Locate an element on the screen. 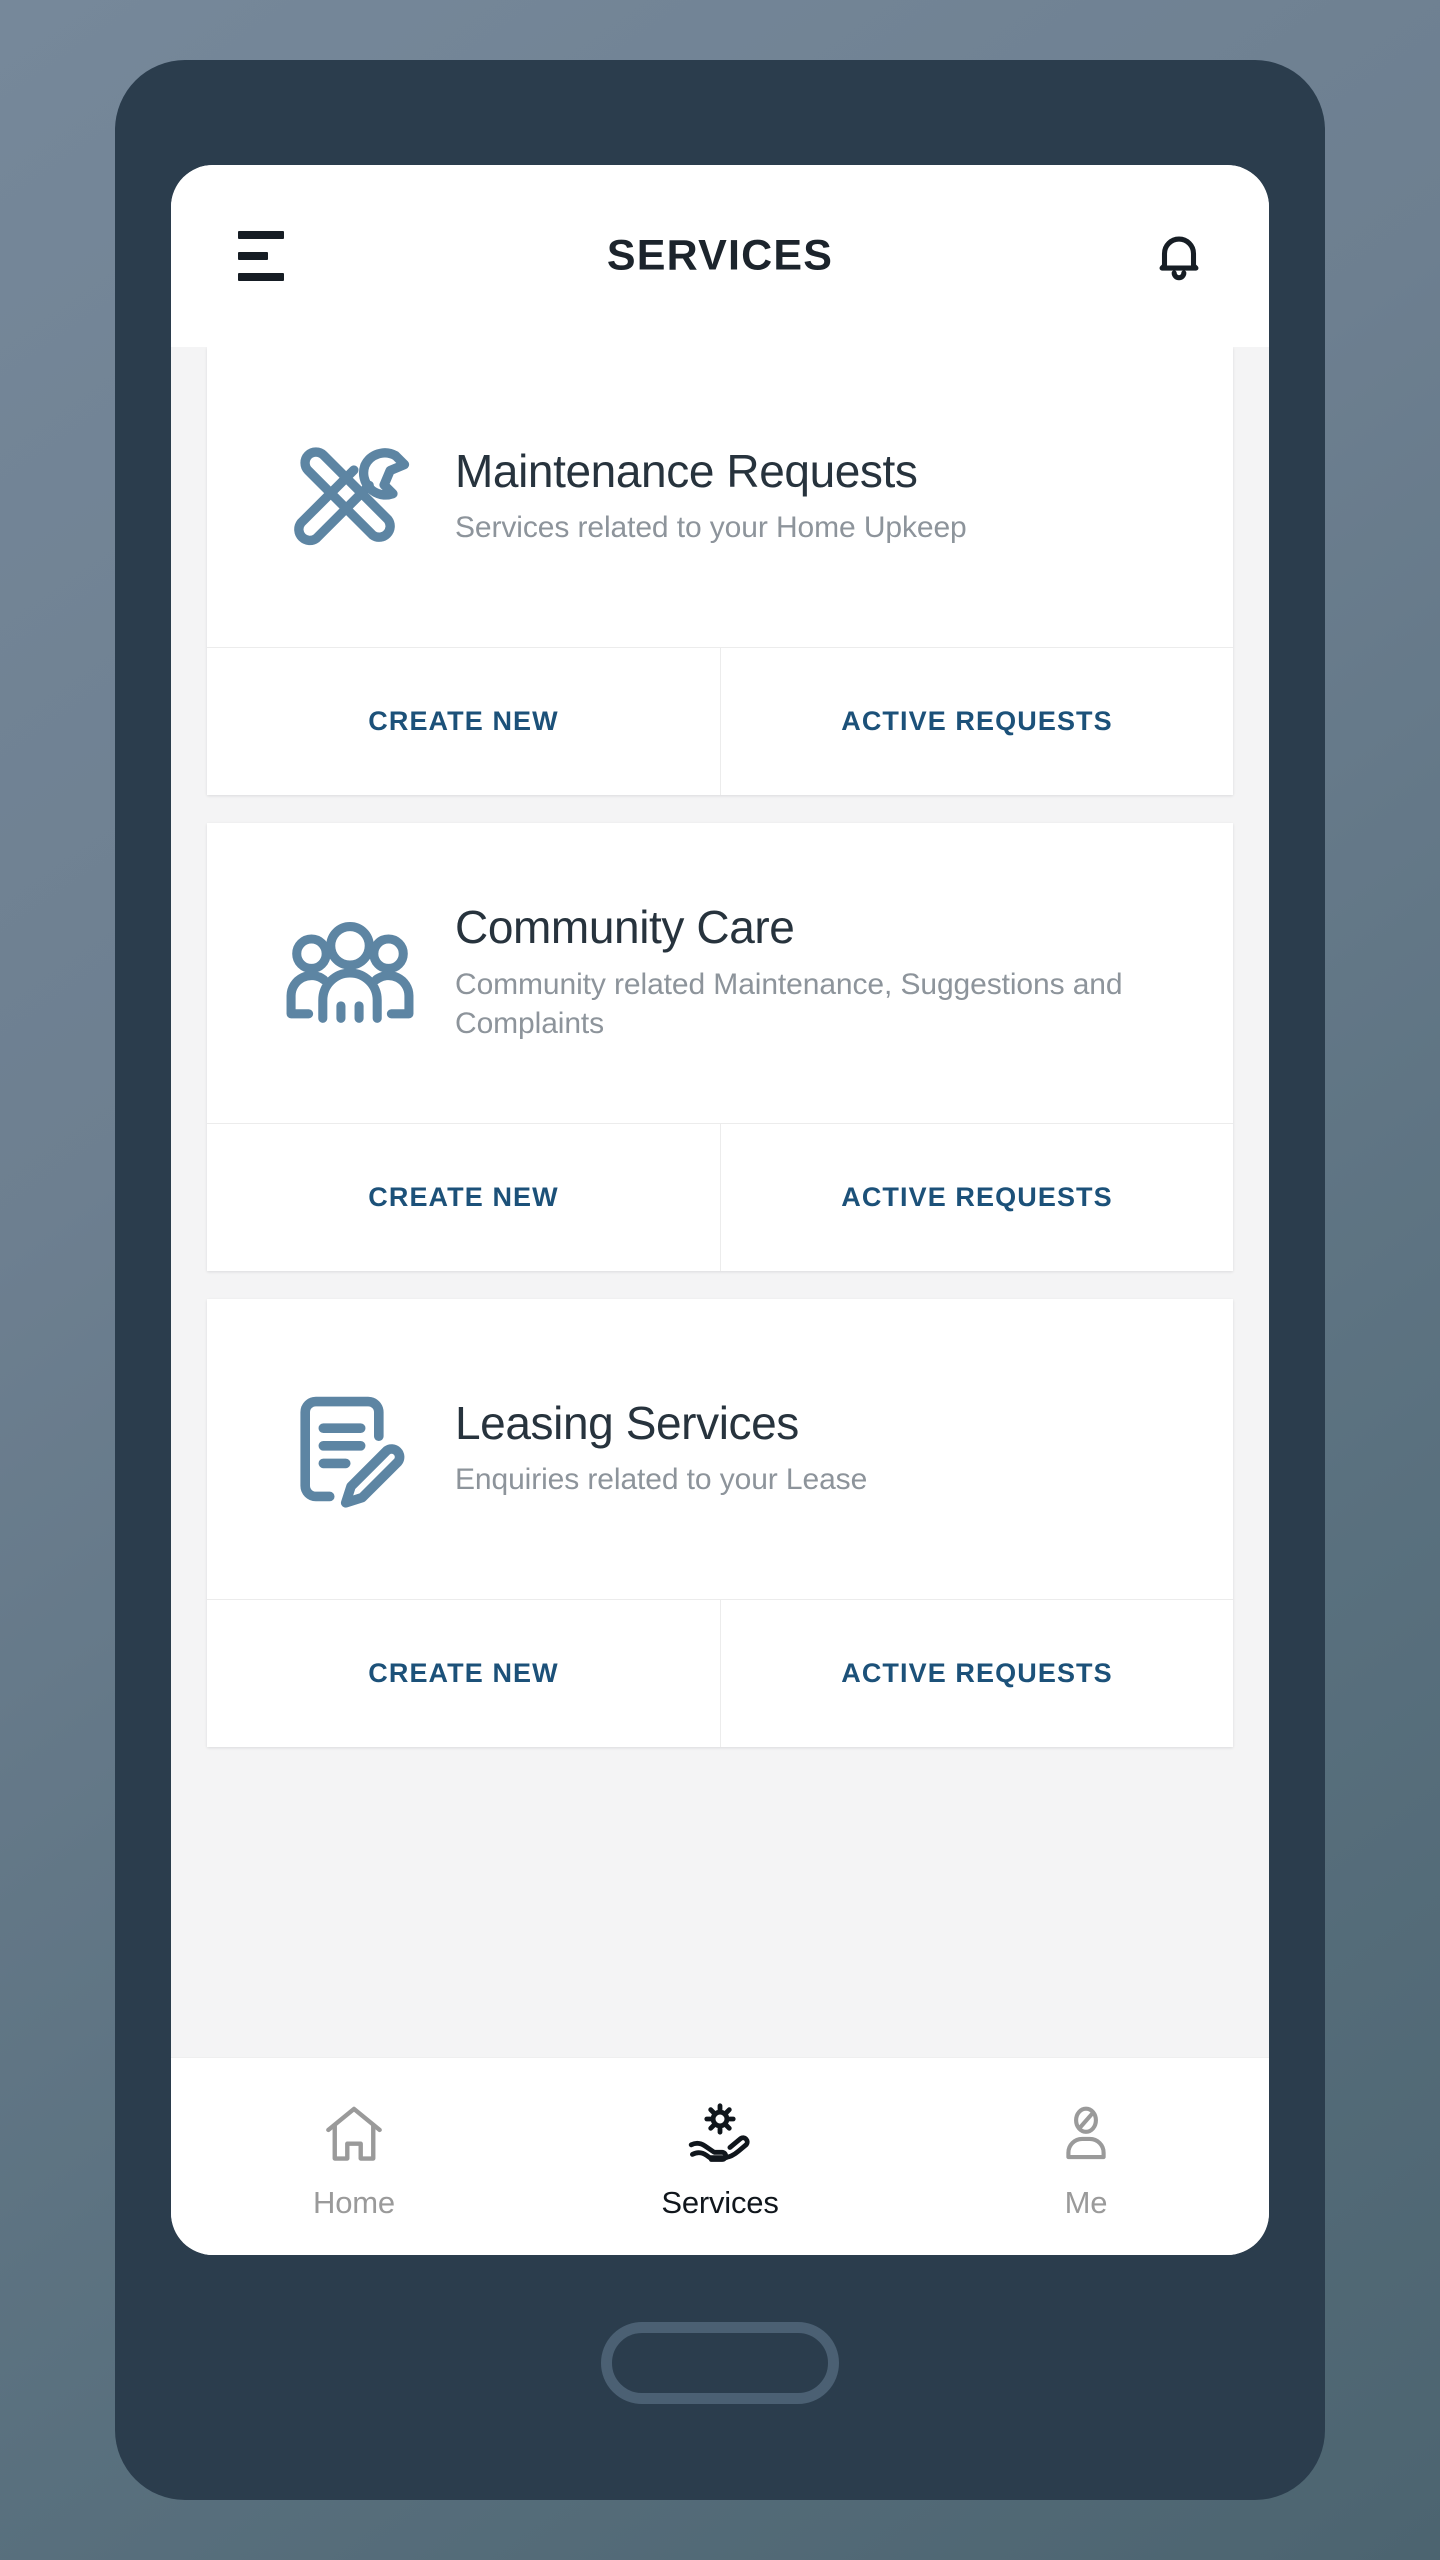 The height and width of the screenshot is (2560, 1440). list-empty-space is located at coordinates (720, 1916).